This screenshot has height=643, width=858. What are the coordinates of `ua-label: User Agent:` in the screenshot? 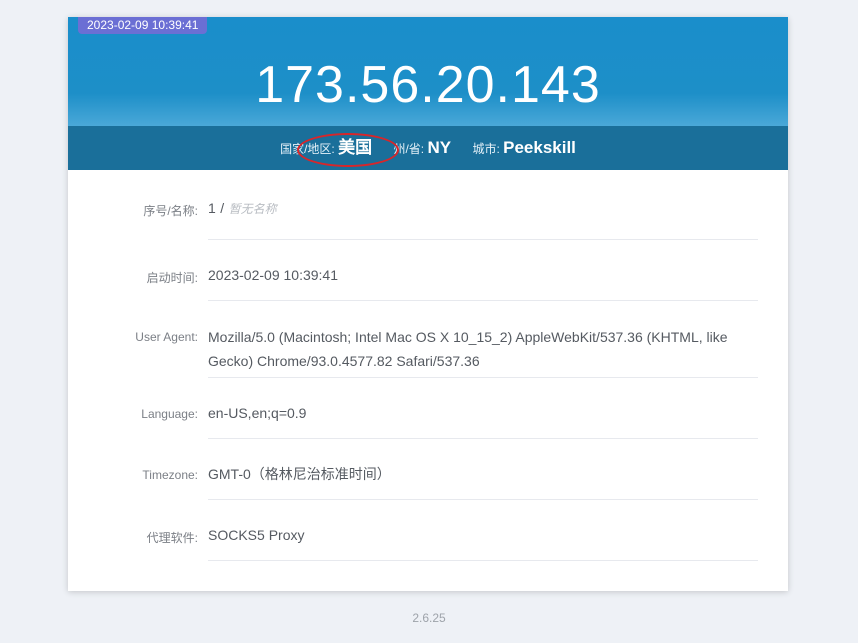 It's located at (166, 337).